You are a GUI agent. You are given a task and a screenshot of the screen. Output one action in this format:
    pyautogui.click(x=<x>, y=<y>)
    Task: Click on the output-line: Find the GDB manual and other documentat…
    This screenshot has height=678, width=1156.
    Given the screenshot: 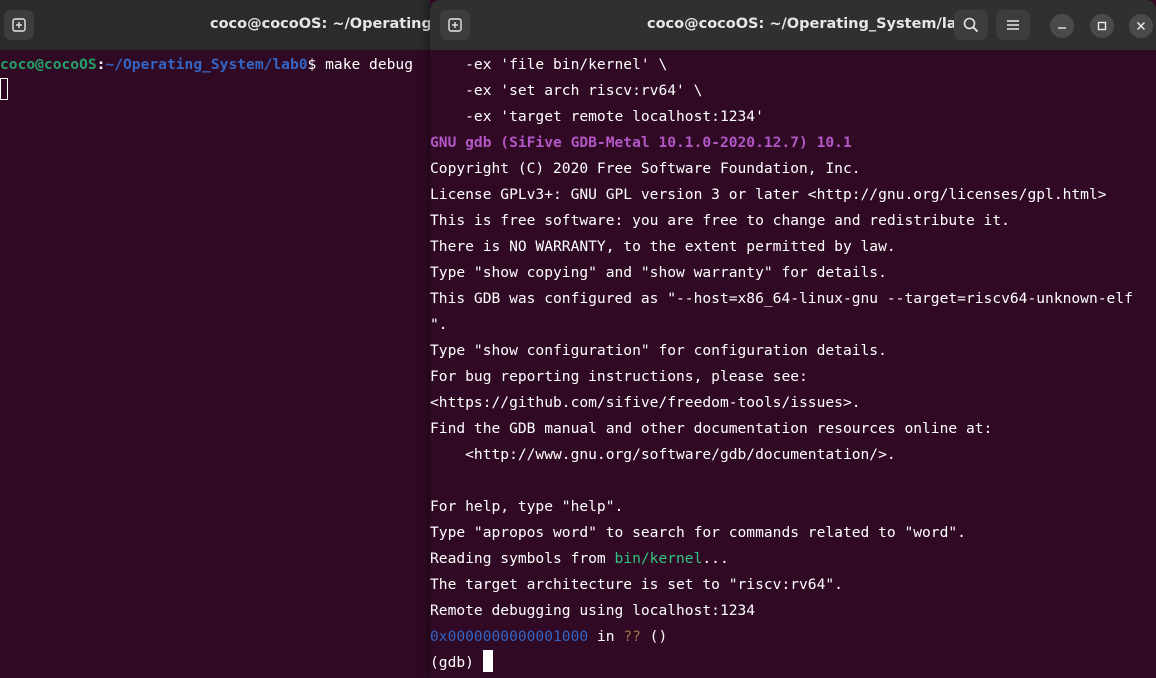 What is the action you would take?
    pyautogui.click(x=711, y=428)
    